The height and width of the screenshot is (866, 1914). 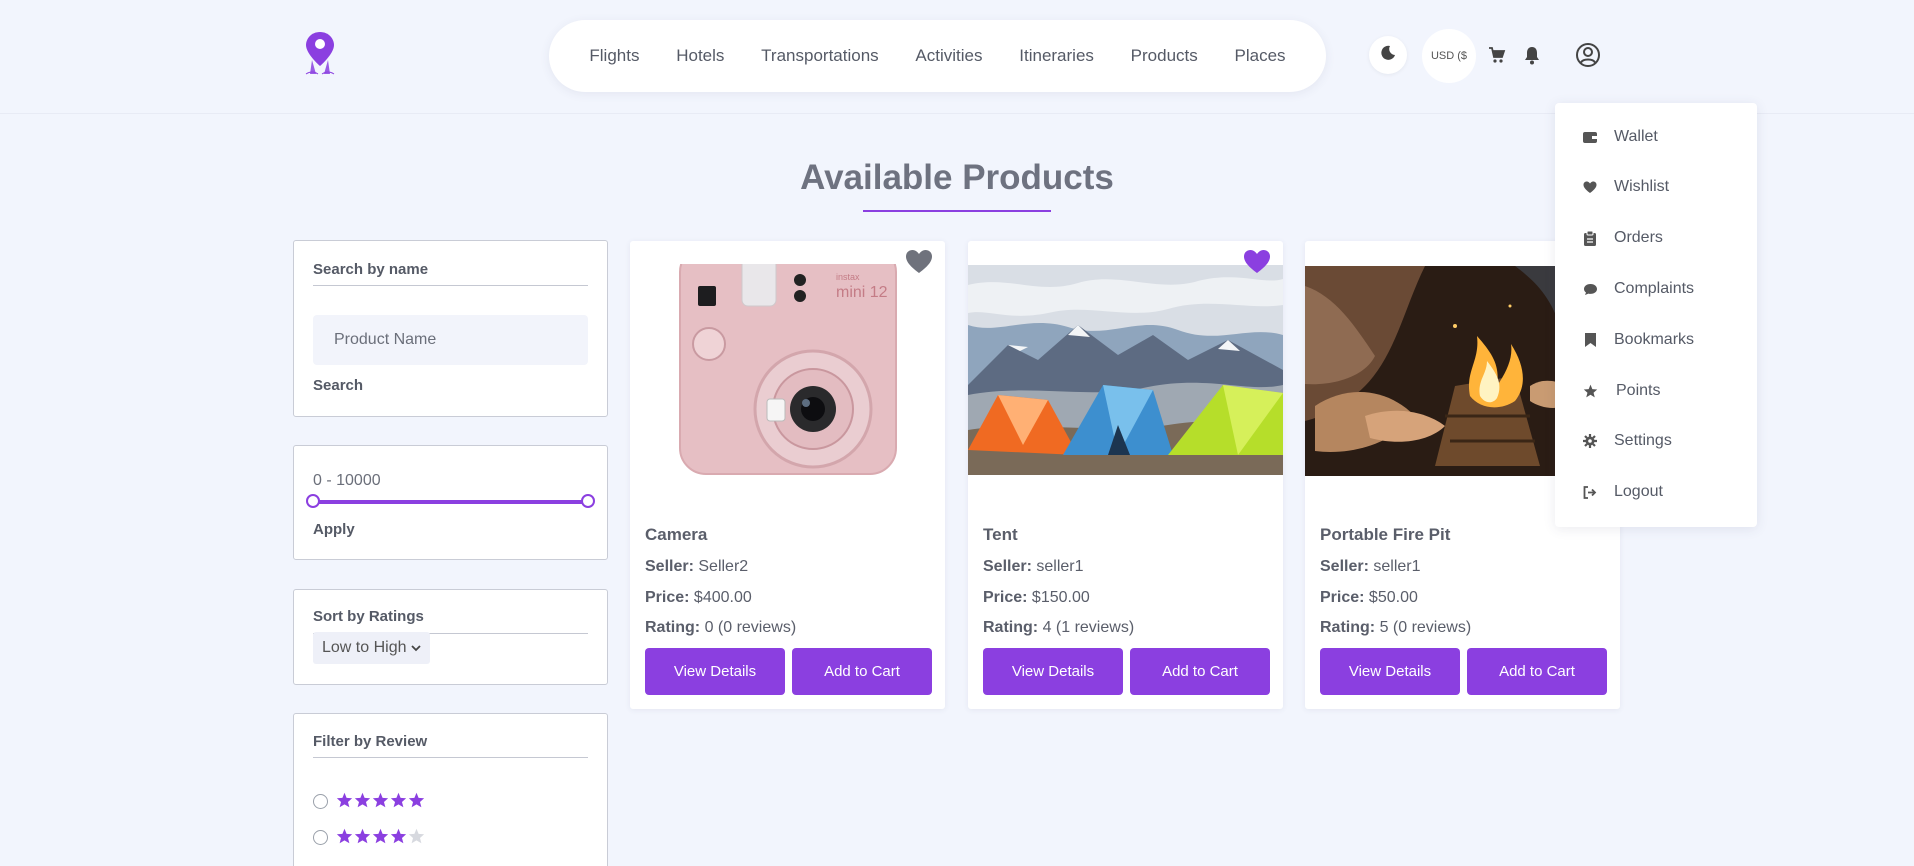 I want to click on logout-icon, so click(x=1590, y=492).